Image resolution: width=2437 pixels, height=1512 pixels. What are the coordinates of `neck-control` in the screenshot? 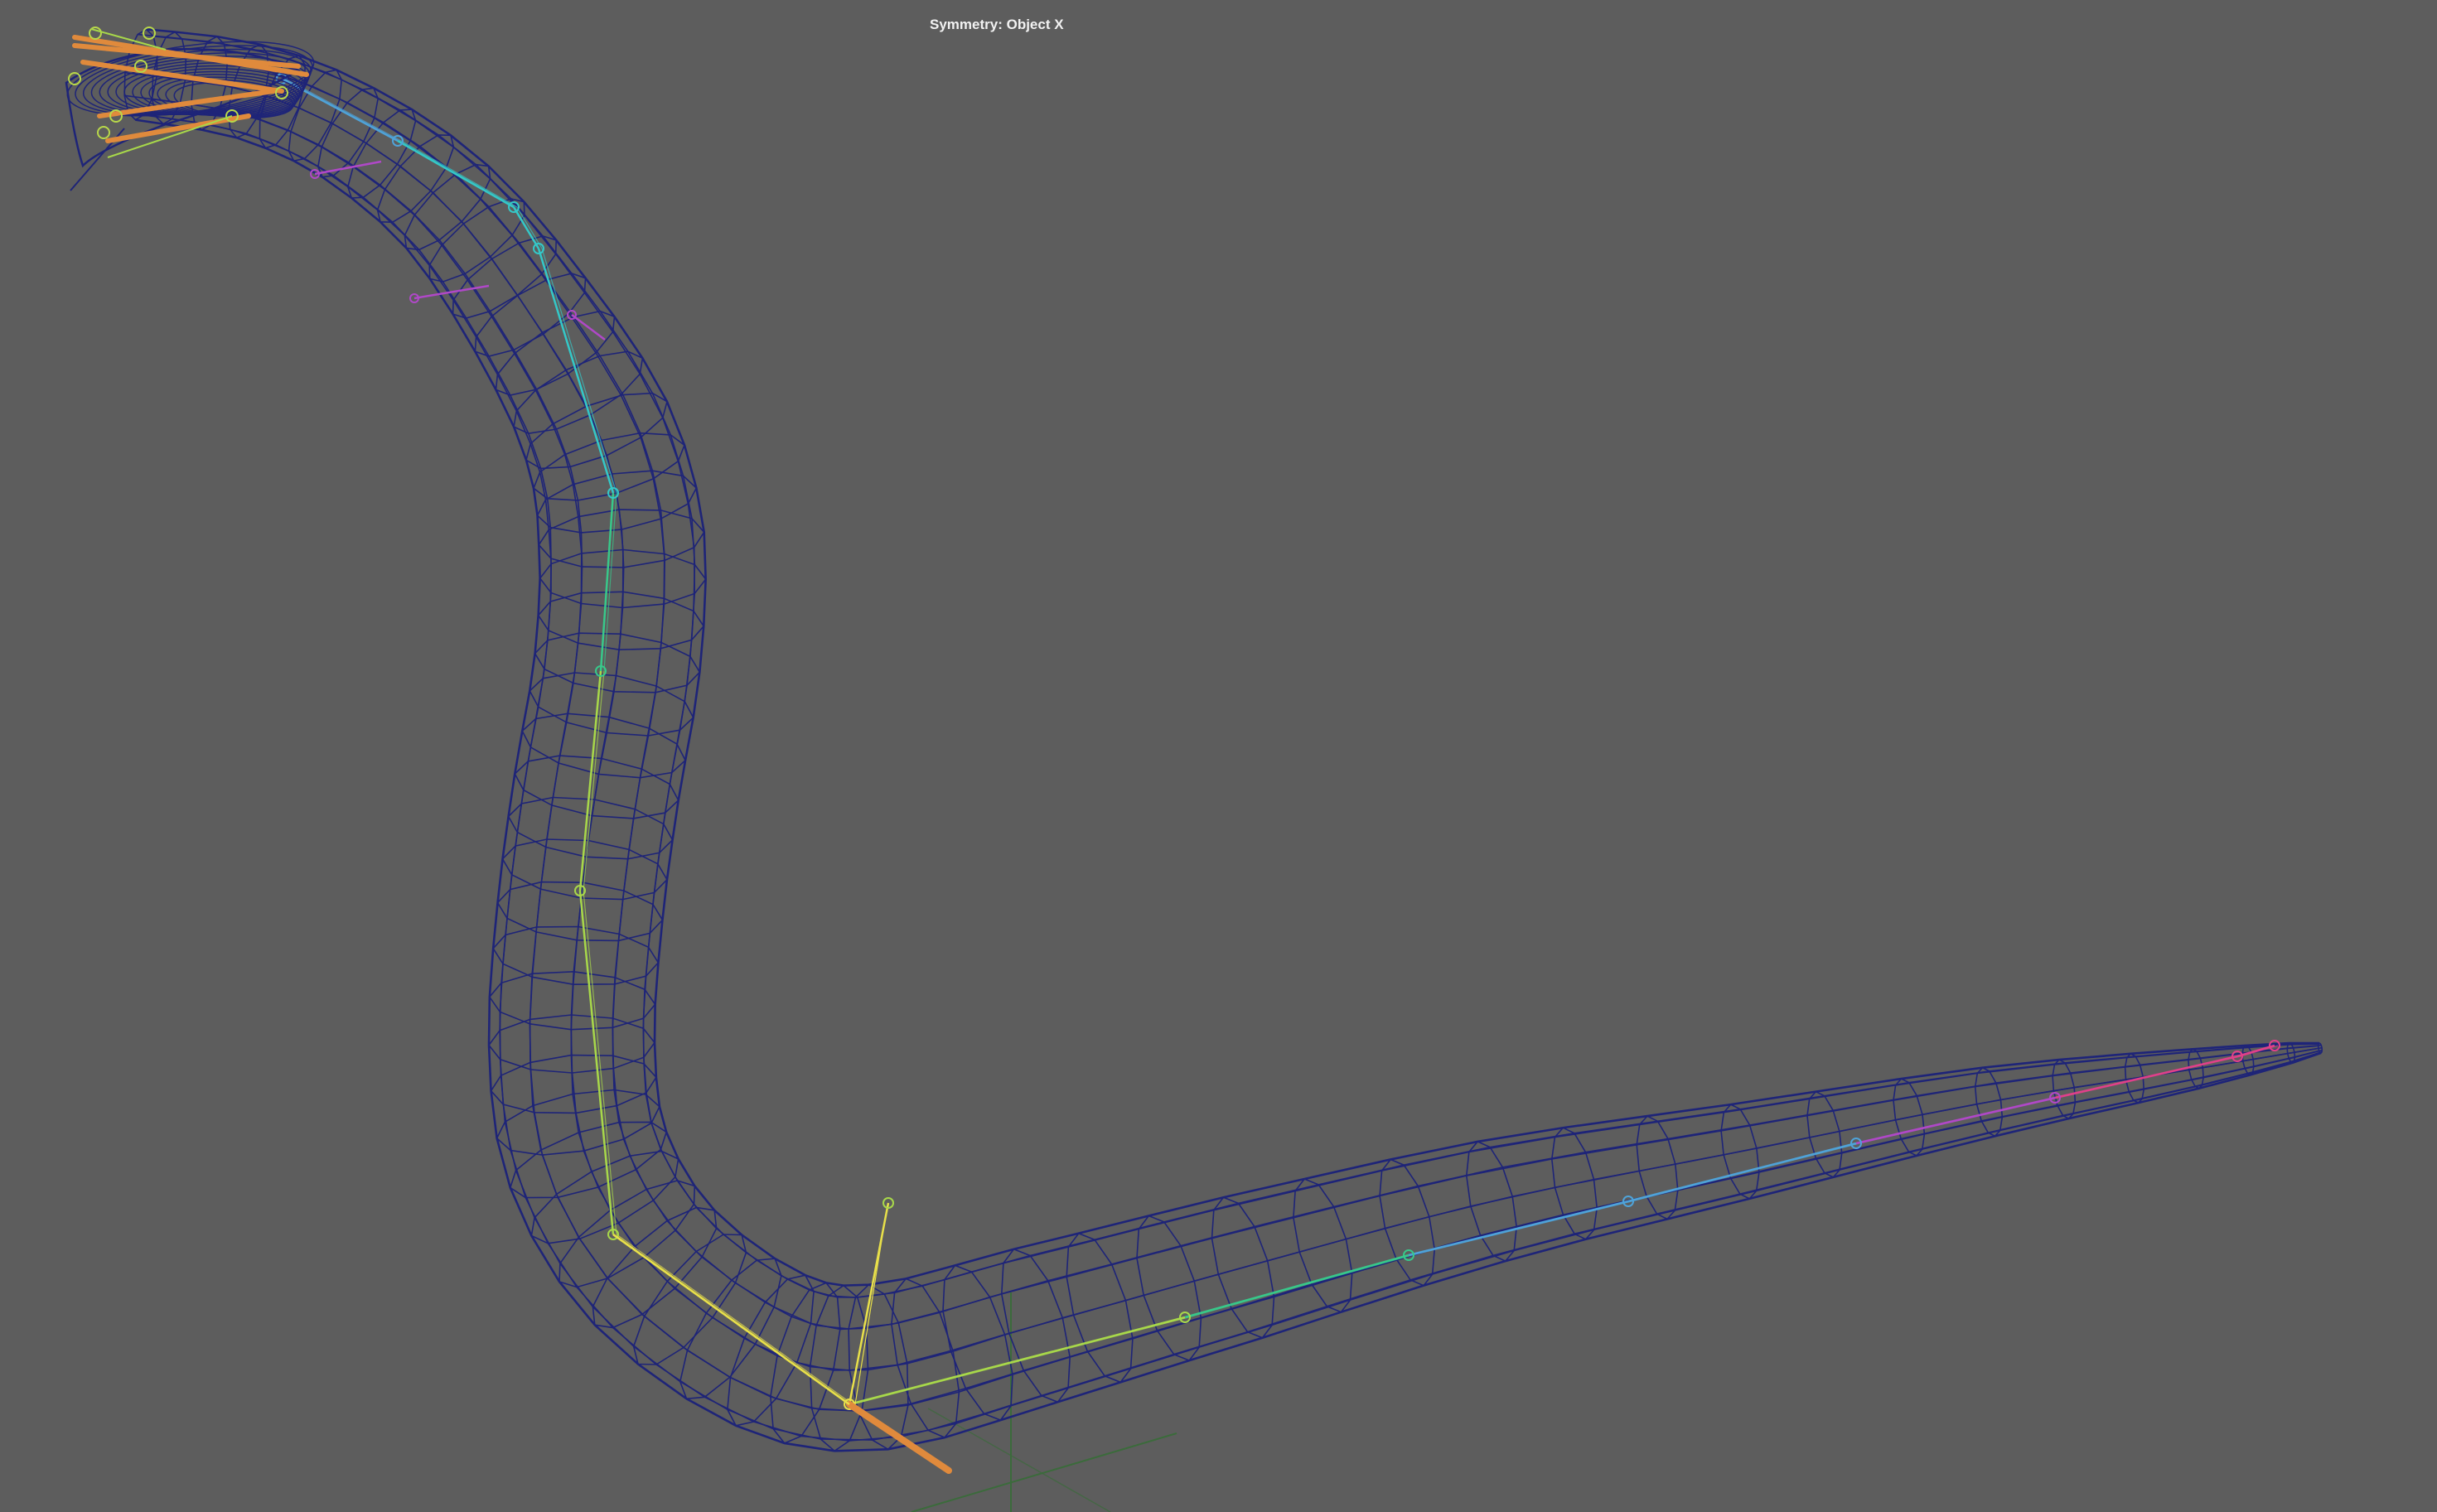 It's located at (588, 327).